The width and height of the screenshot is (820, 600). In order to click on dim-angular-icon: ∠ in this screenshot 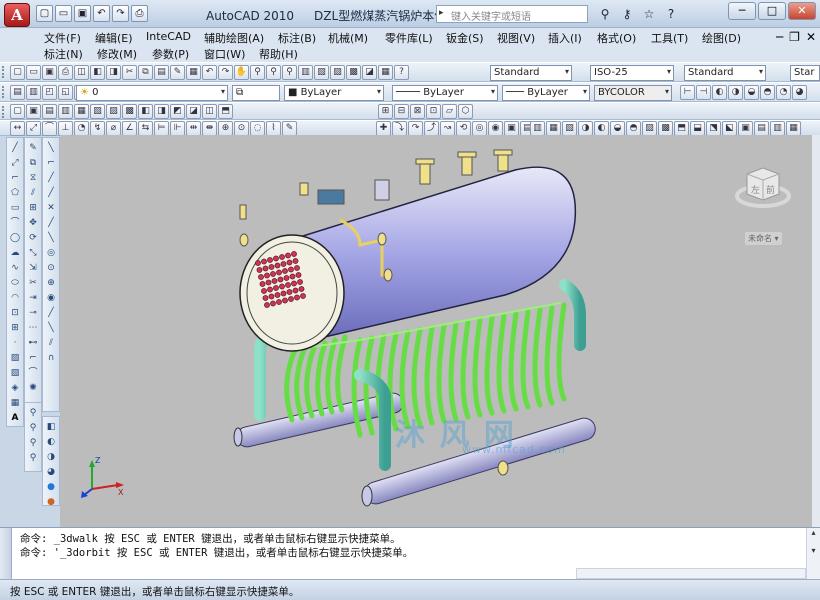, I will do `click(129, 128)`.